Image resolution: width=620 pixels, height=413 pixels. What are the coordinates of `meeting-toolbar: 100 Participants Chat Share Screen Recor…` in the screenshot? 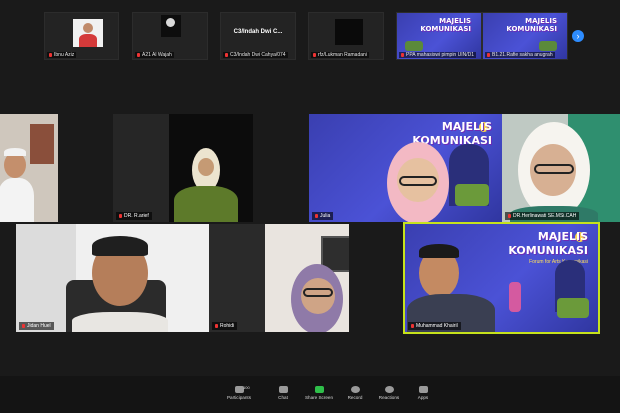 It's located at (310, 394).